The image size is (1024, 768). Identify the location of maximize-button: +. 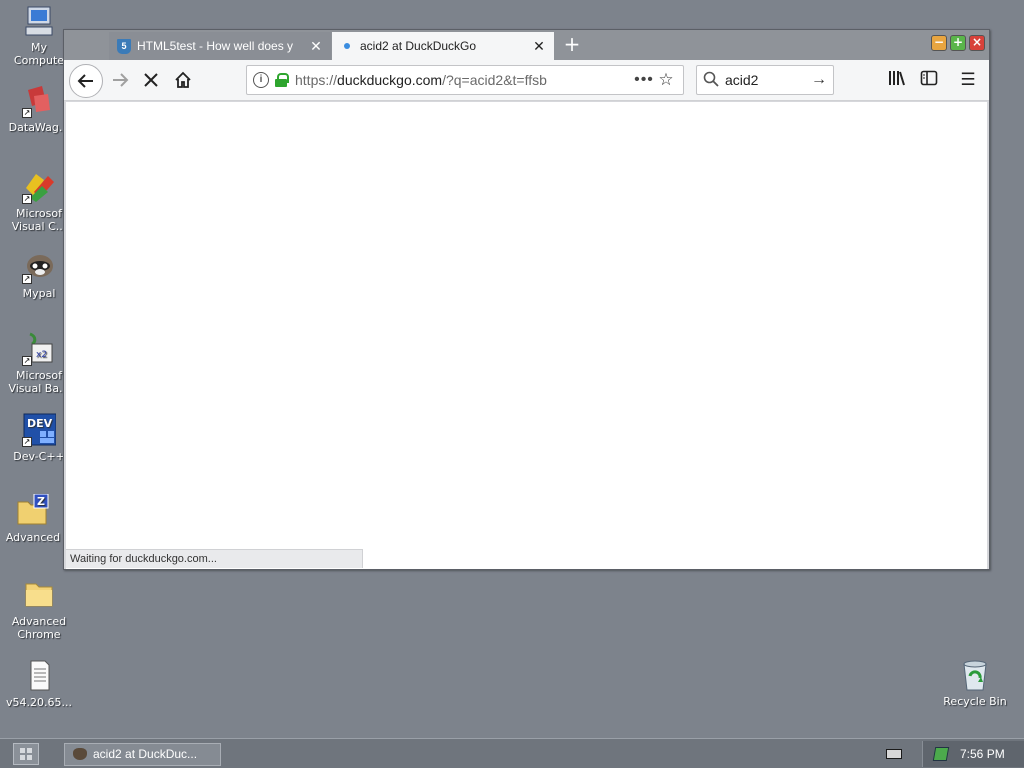
(958, 43).